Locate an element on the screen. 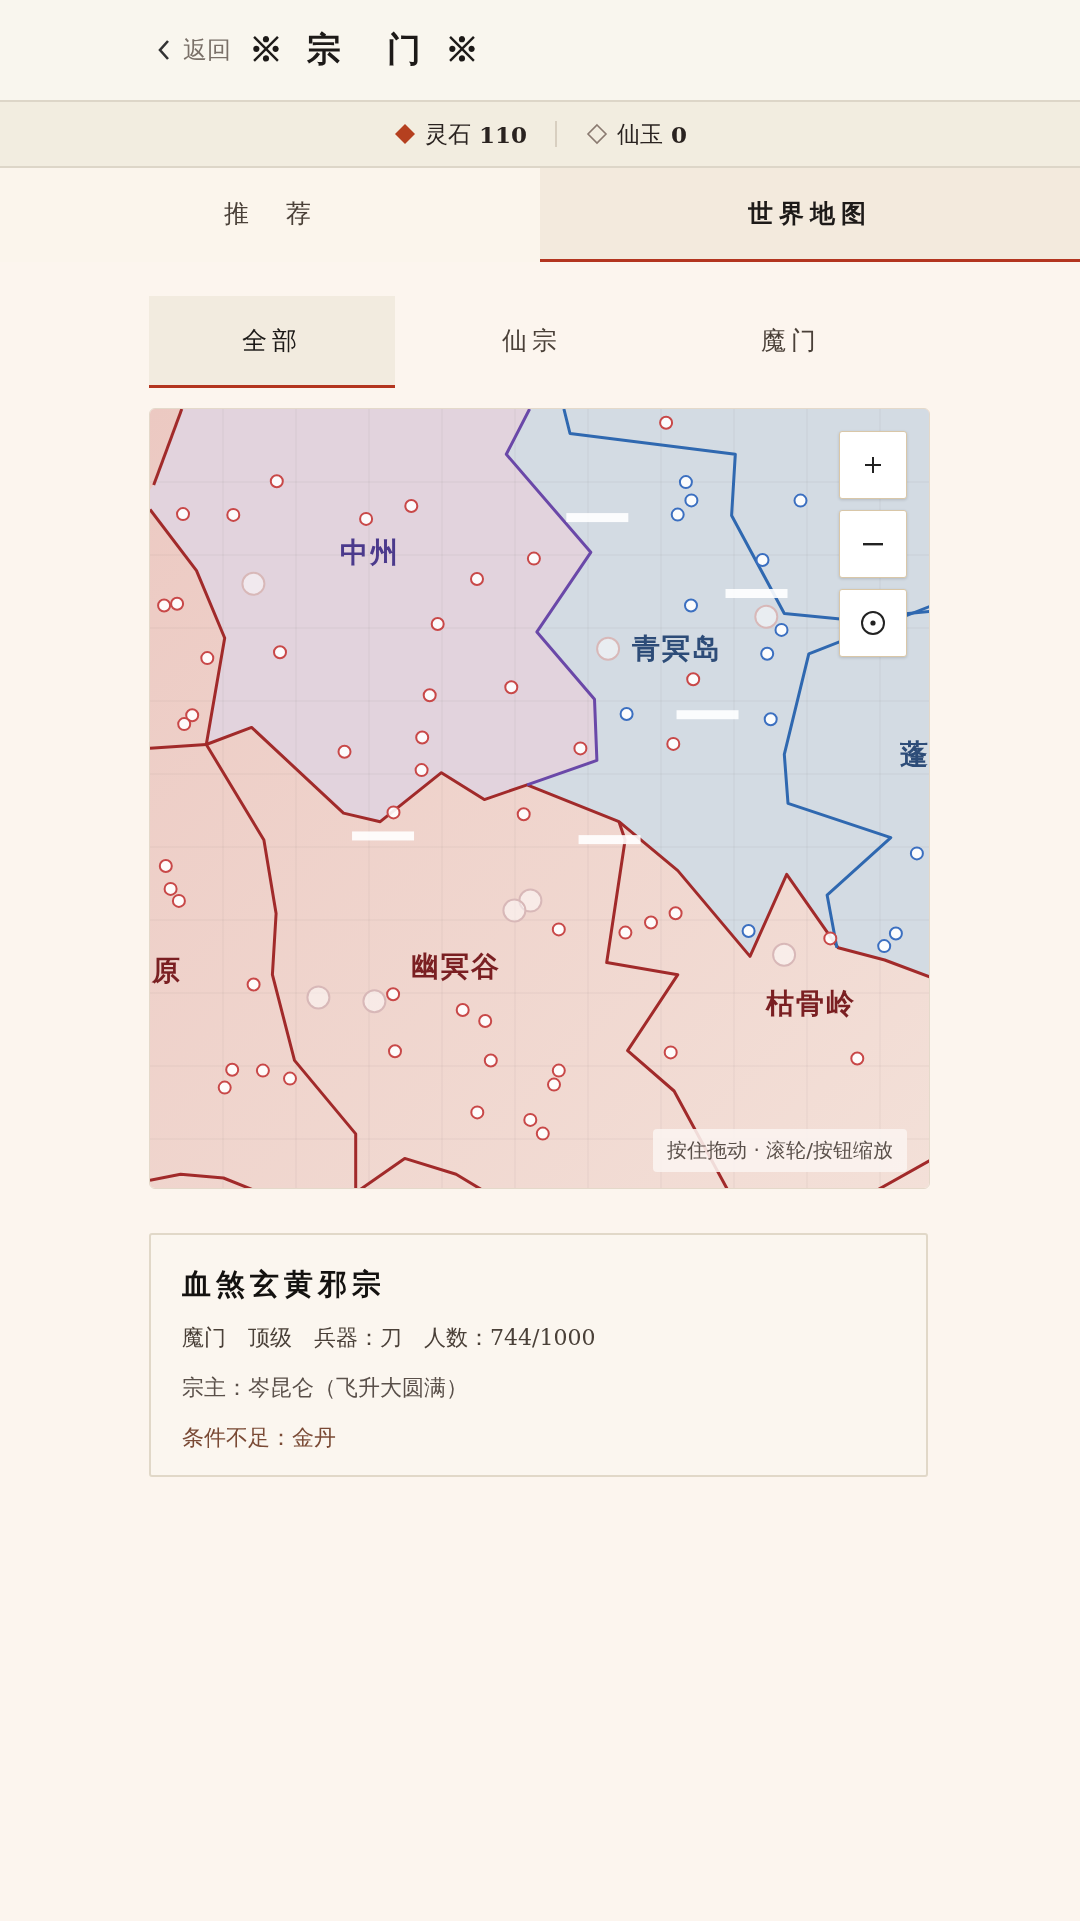  currency-label: 仙玉 is located at coordinates (640, 134).